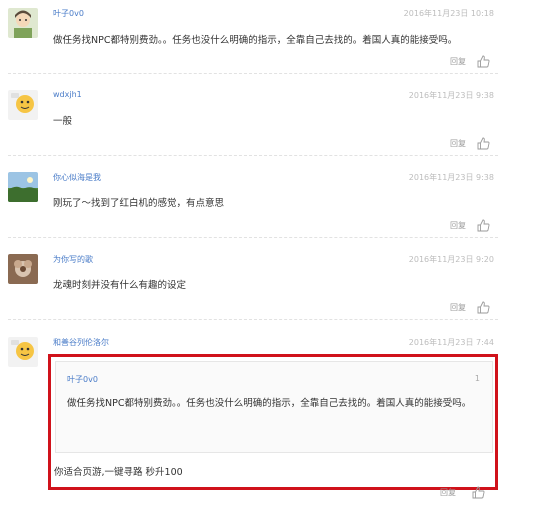 Image resolution: width=550 pixels, height=508 pixels. What do you see at coordinates (67, 94) in the screenshot?
I see `comment-username: wdxjh1` at bounding box center [67, 94].